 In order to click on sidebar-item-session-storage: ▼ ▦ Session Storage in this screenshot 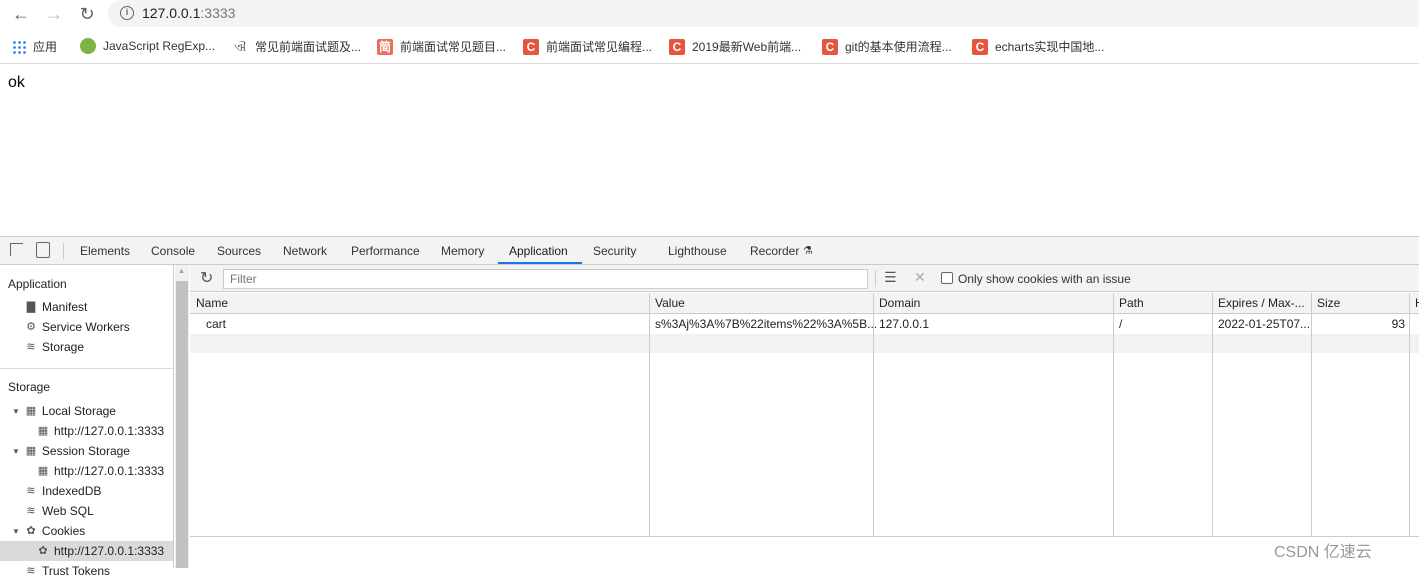, I will do `click(71, 451)`.